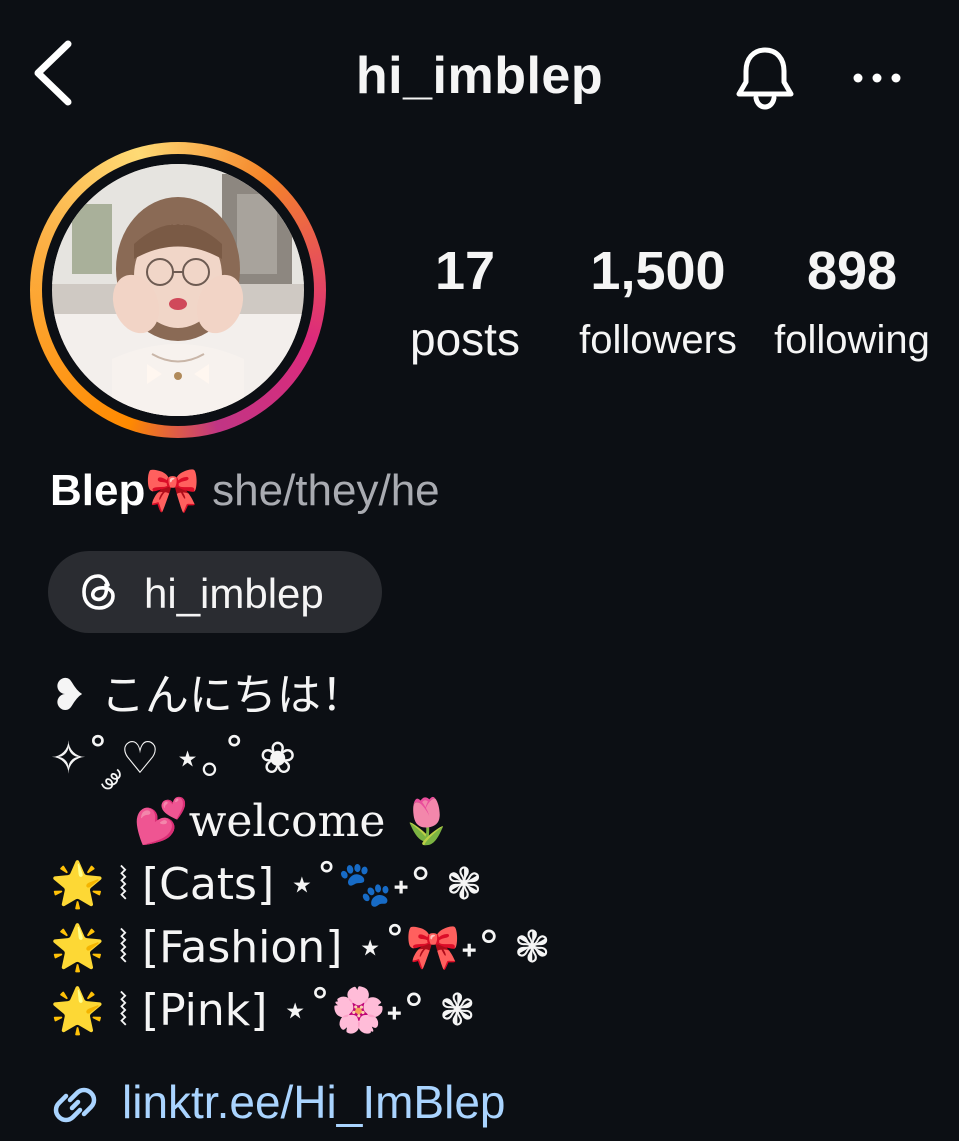  I want to click on posts-count: 17, so click(465, 271).